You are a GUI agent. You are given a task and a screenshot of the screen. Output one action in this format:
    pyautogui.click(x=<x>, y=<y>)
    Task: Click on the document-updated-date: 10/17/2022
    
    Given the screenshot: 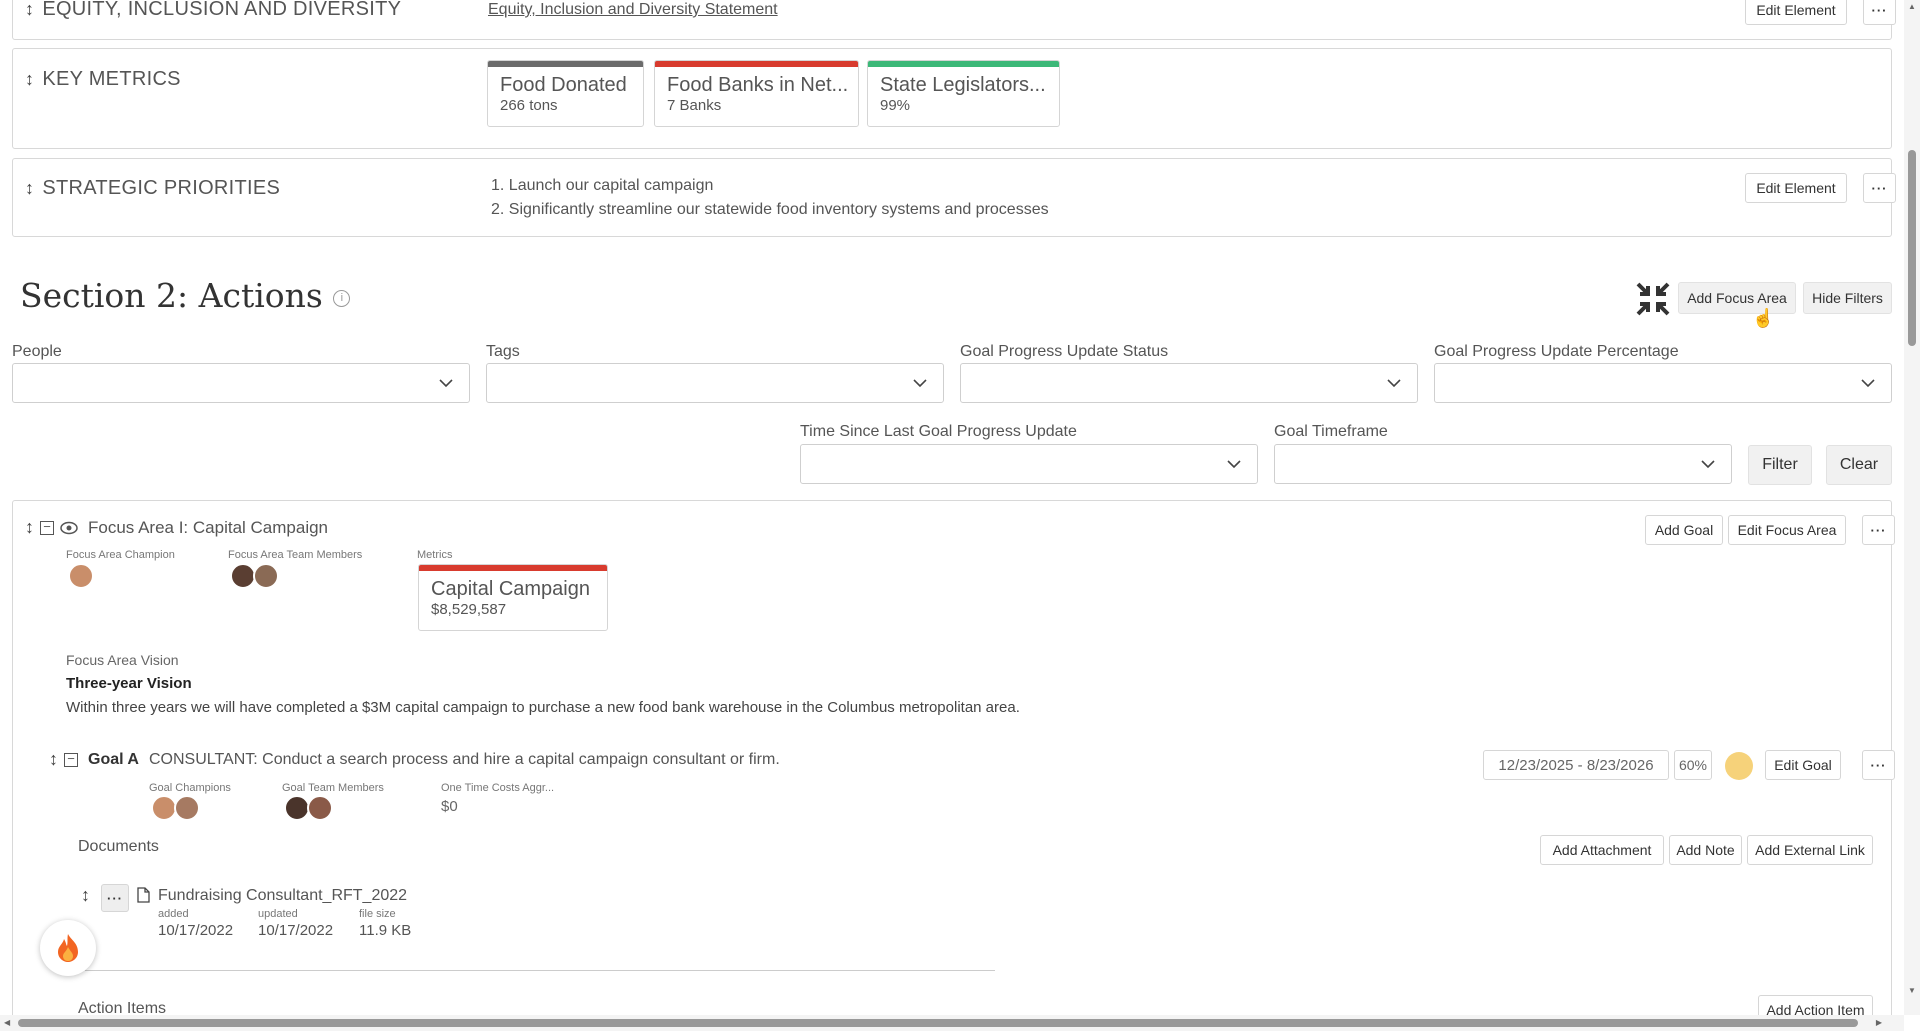 What is the action you would take?
    pyautogui.click(x=296, y=930)
    